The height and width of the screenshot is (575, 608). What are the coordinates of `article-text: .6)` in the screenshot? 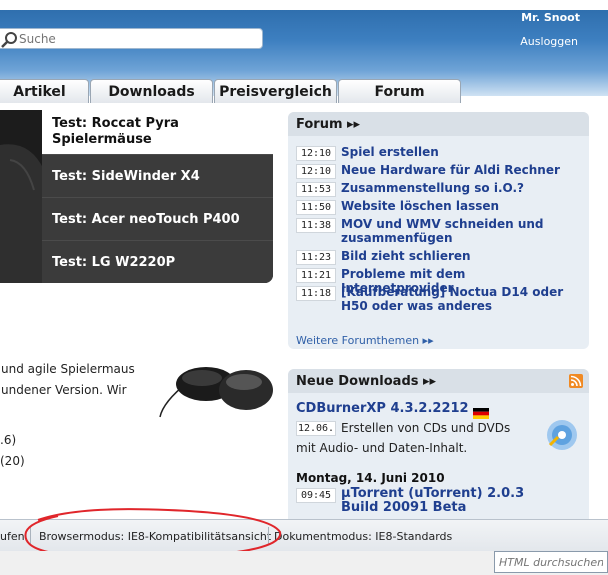 It's located at (8, 440).